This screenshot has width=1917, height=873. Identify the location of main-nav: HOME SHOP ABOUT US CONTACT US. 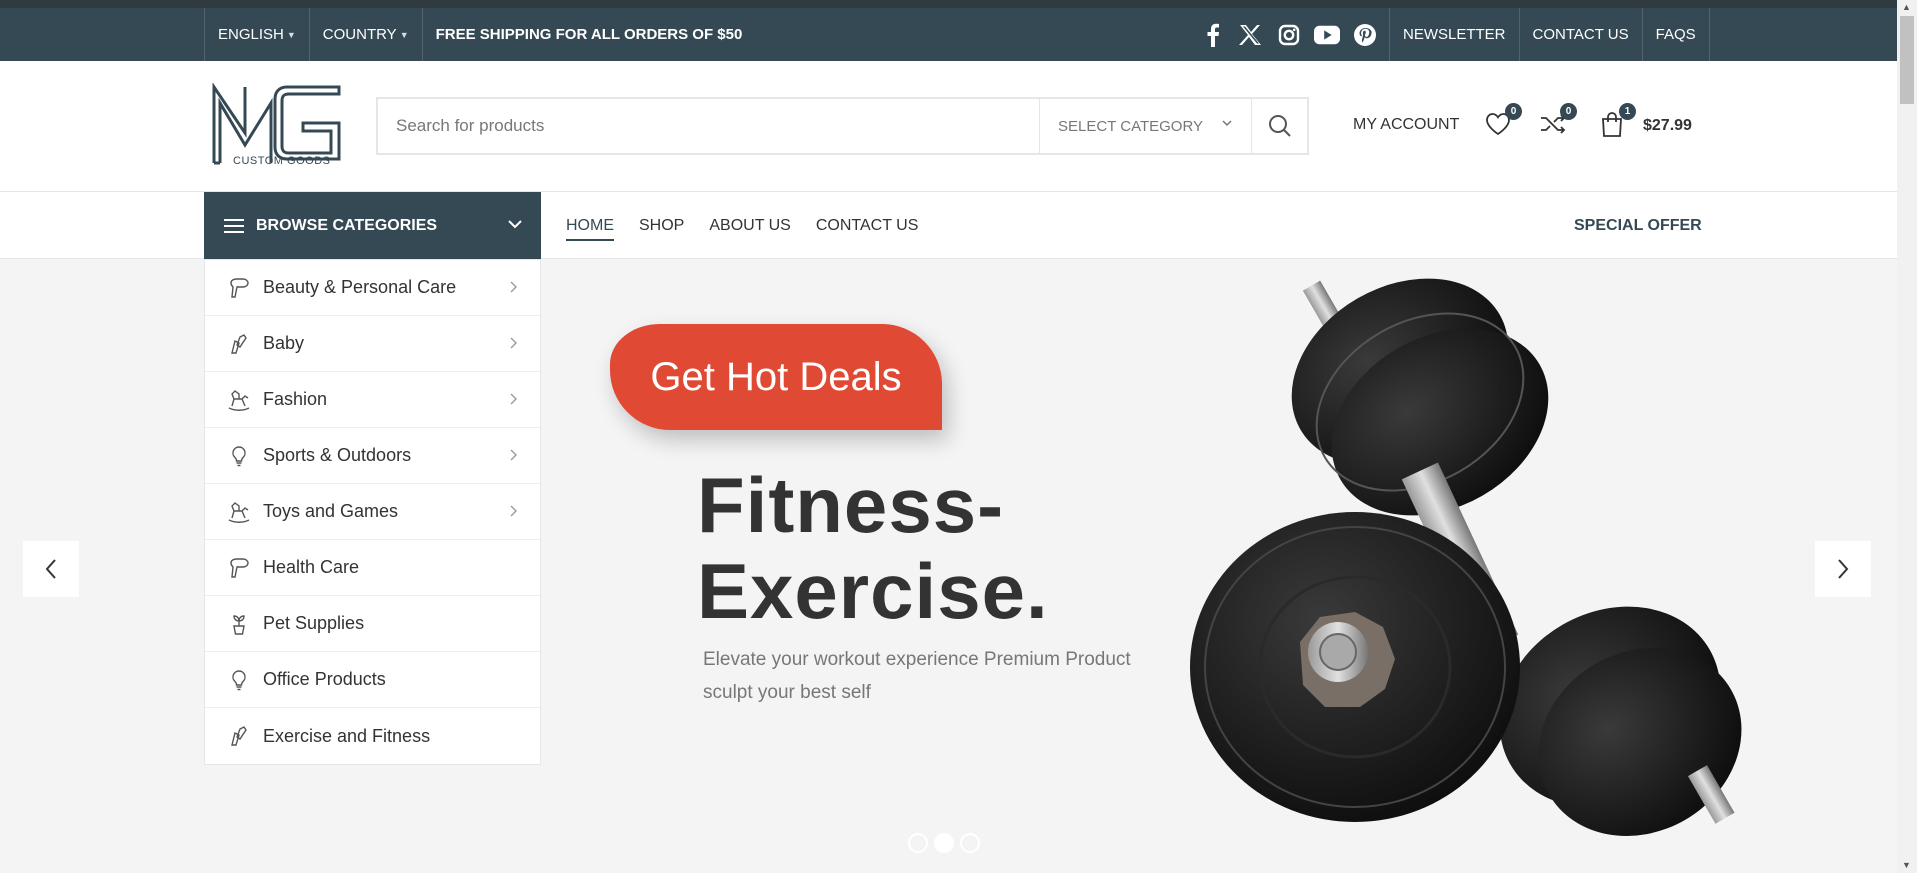
(742, 225).